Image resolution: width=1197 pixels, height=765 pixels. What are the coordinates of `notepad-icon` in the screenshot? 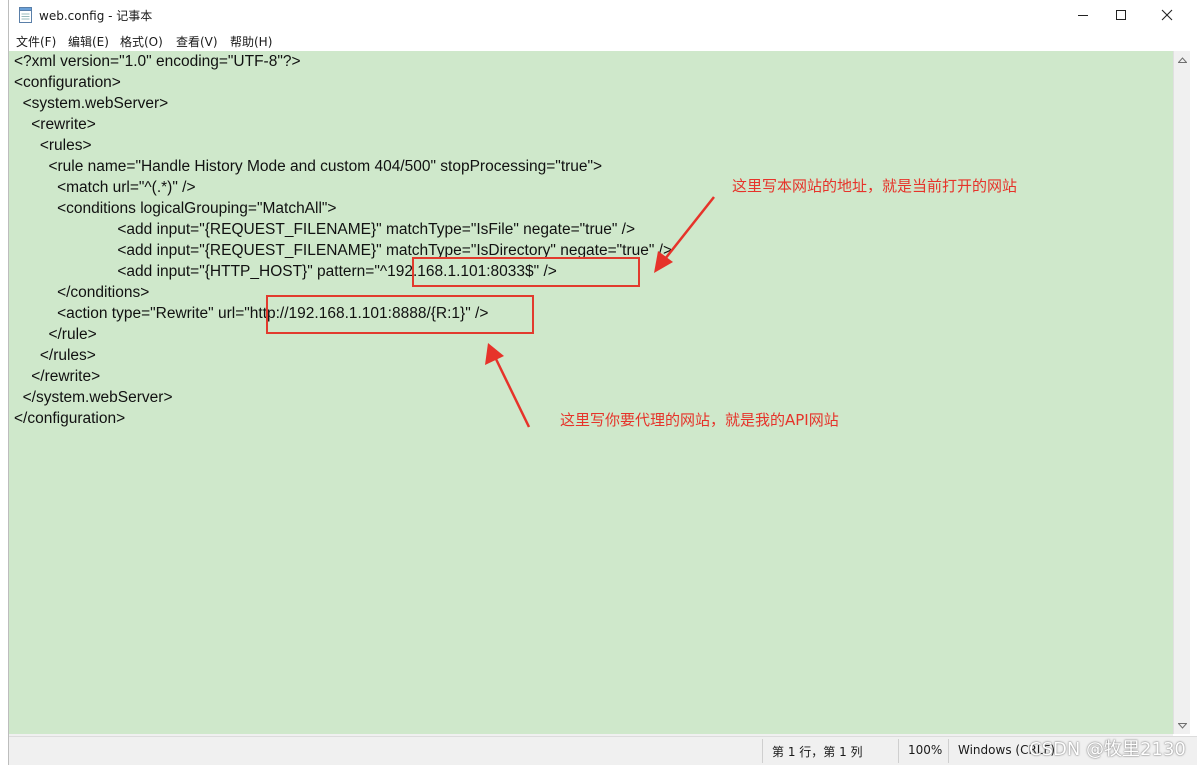 It's located at (25, 15).